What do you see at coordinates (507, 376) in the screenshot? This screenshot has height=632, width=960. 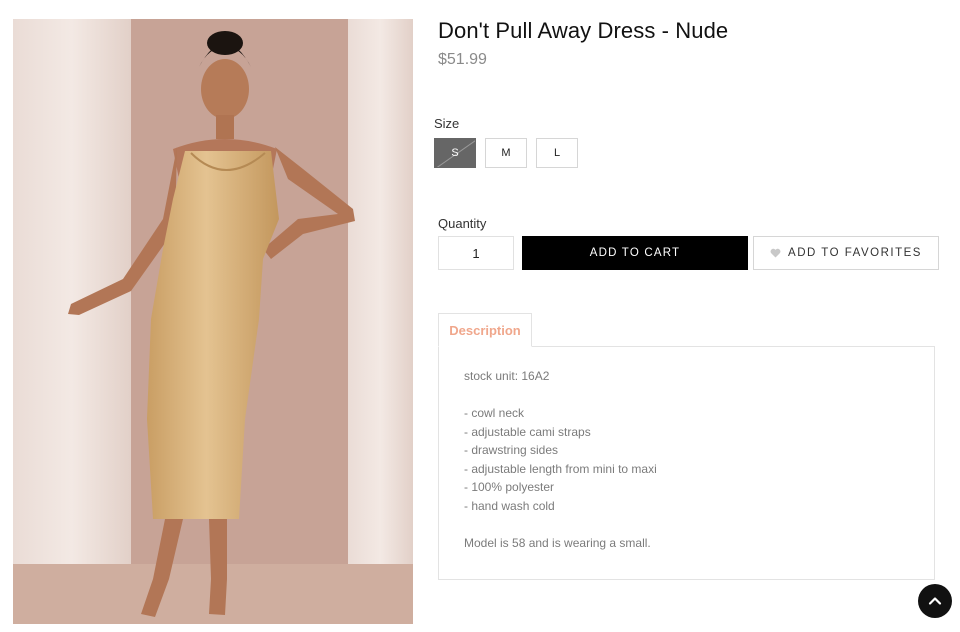 I see `stock-unit: stock unit: 16A2` at bounding box center [507, 376].